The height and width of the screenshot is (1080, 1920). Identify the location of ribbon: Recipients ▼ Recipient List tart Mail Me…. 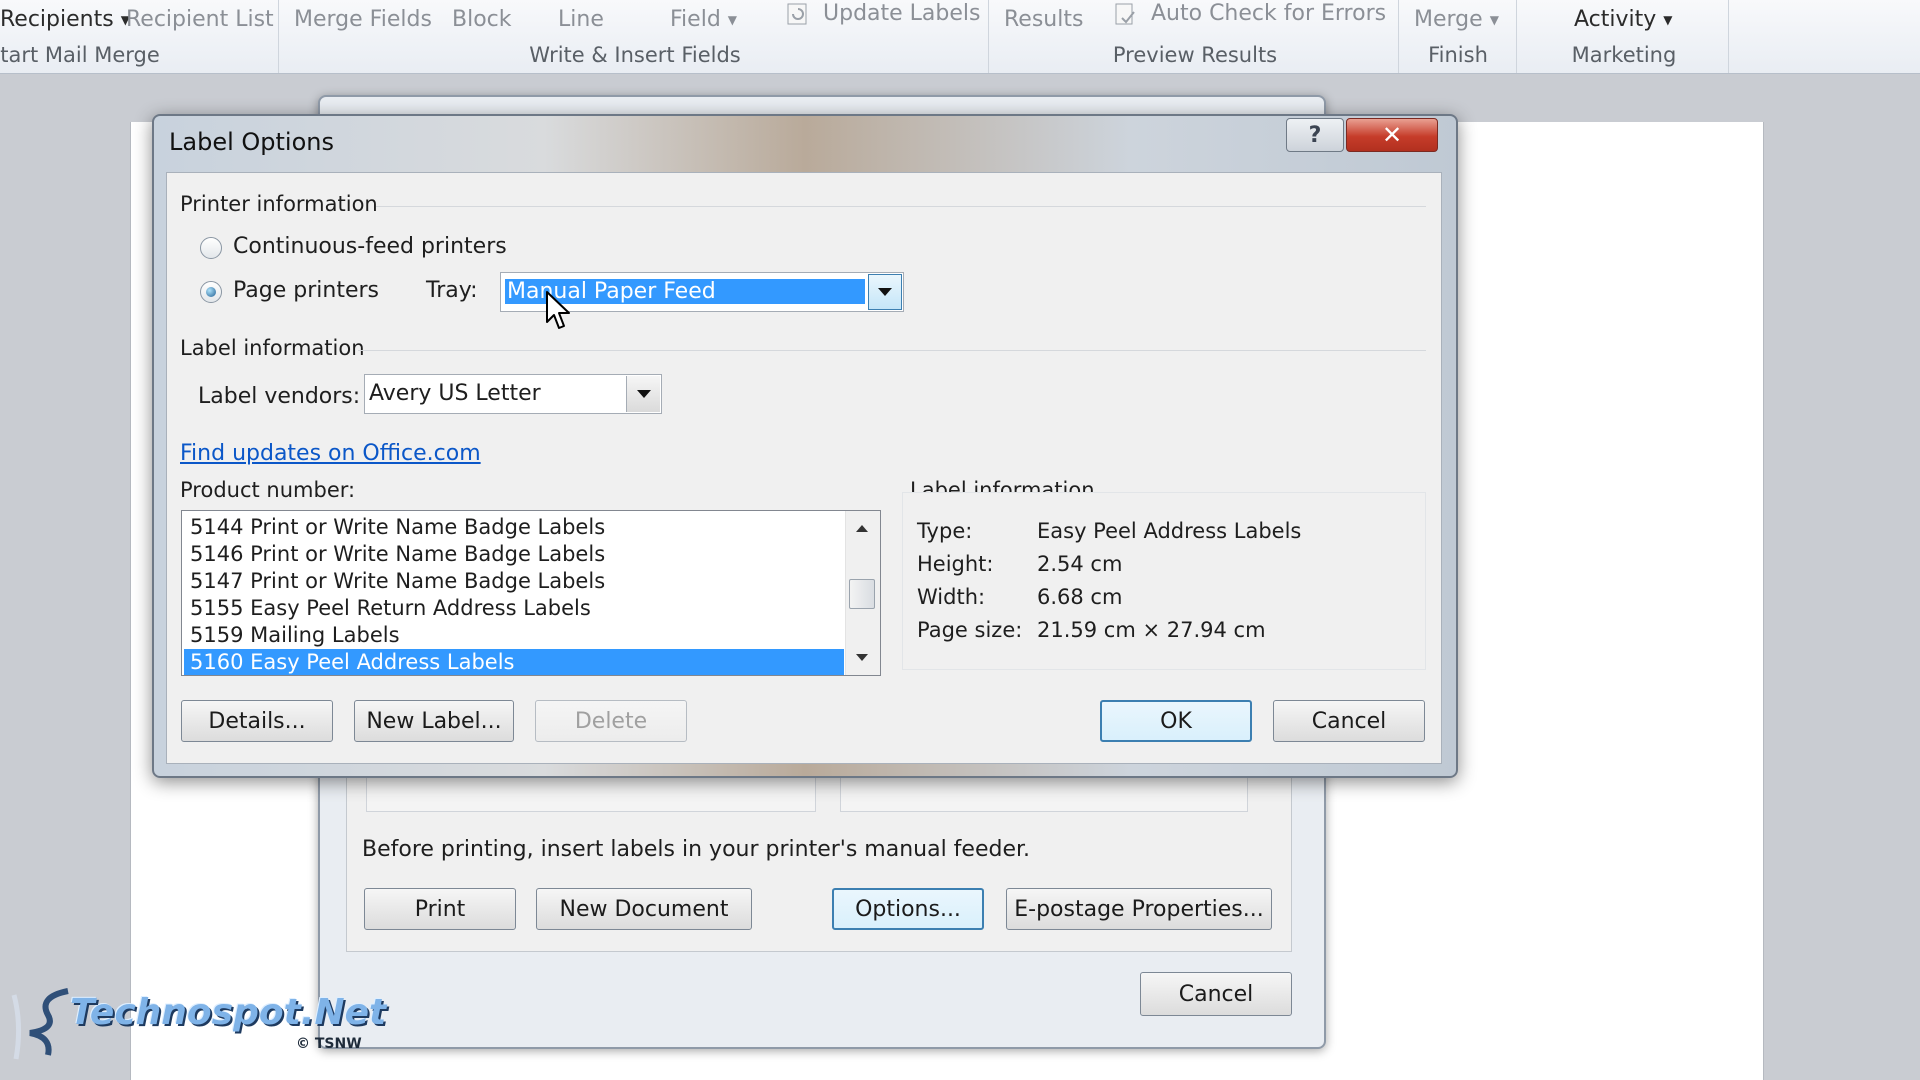
(960, 37).